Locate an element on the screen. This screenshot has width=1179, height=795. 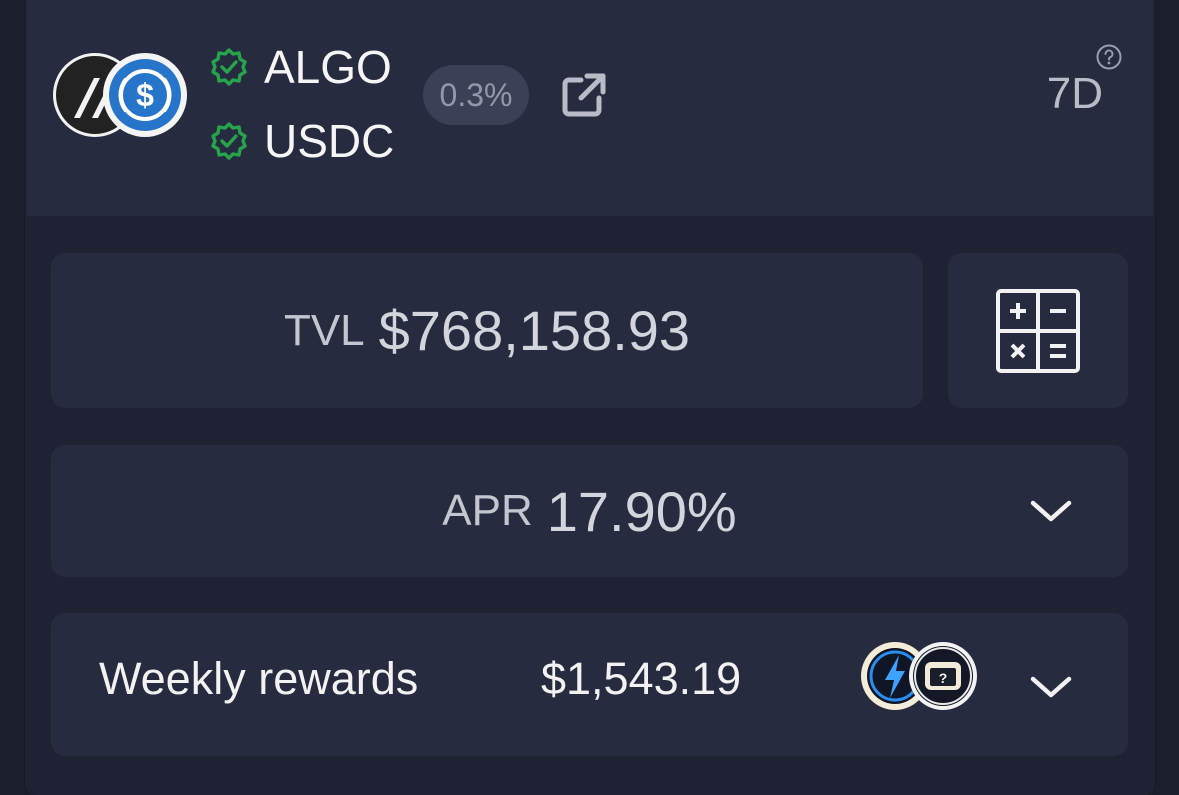
external-link-icon is located at coordinates (583, 96).